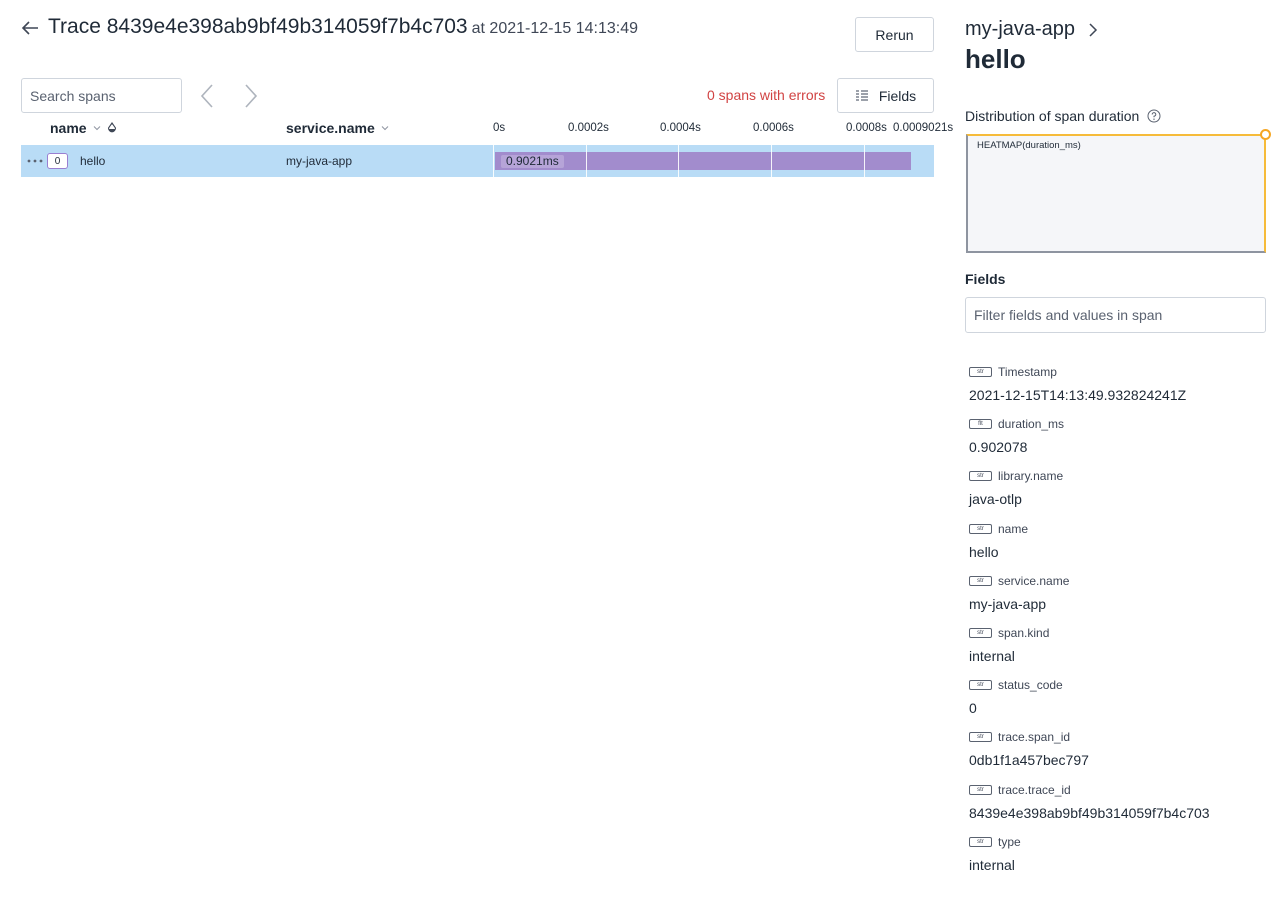  I want to click on column-service-label: service.name, so click(330, 128).